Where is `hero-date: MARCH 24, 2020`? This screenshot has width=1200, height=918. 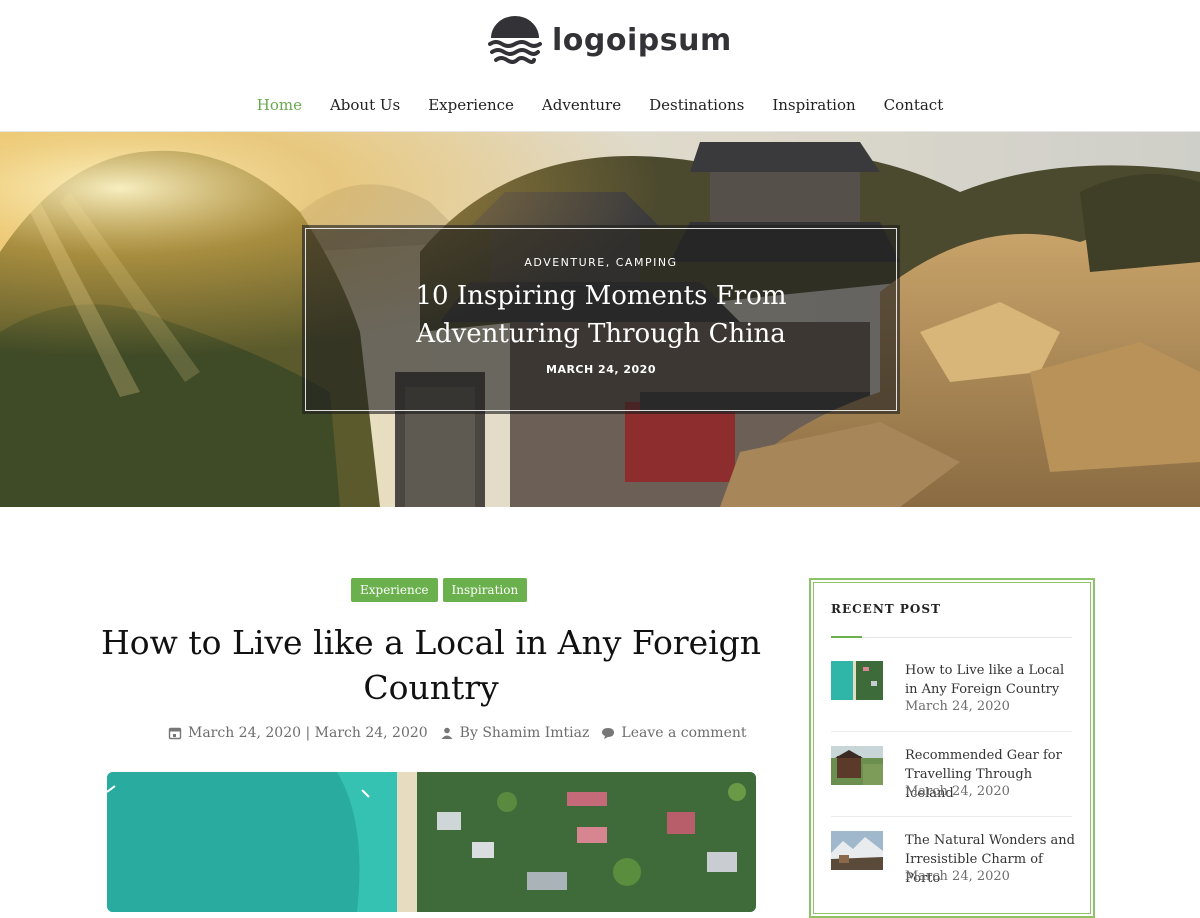 hero-date: MARCH 24, 2020 is located at coordinates (601, 369).